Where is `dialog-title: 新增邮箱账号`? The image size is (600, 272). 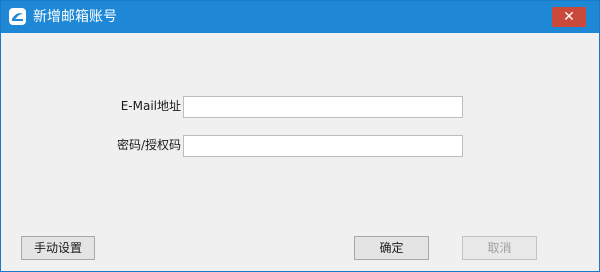 dialog-title: 新增邮箱账号 is located at coordinates (75, 17).